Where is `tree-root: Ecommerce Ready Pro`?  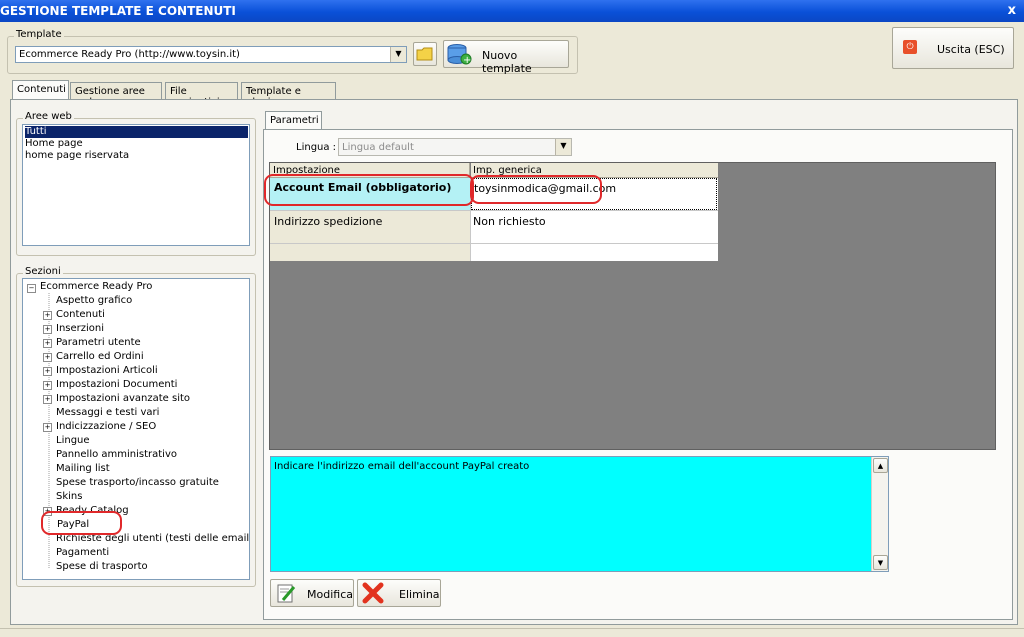 tree-root: Ecommerce Ready Pro is located at coordinates (96, 287).